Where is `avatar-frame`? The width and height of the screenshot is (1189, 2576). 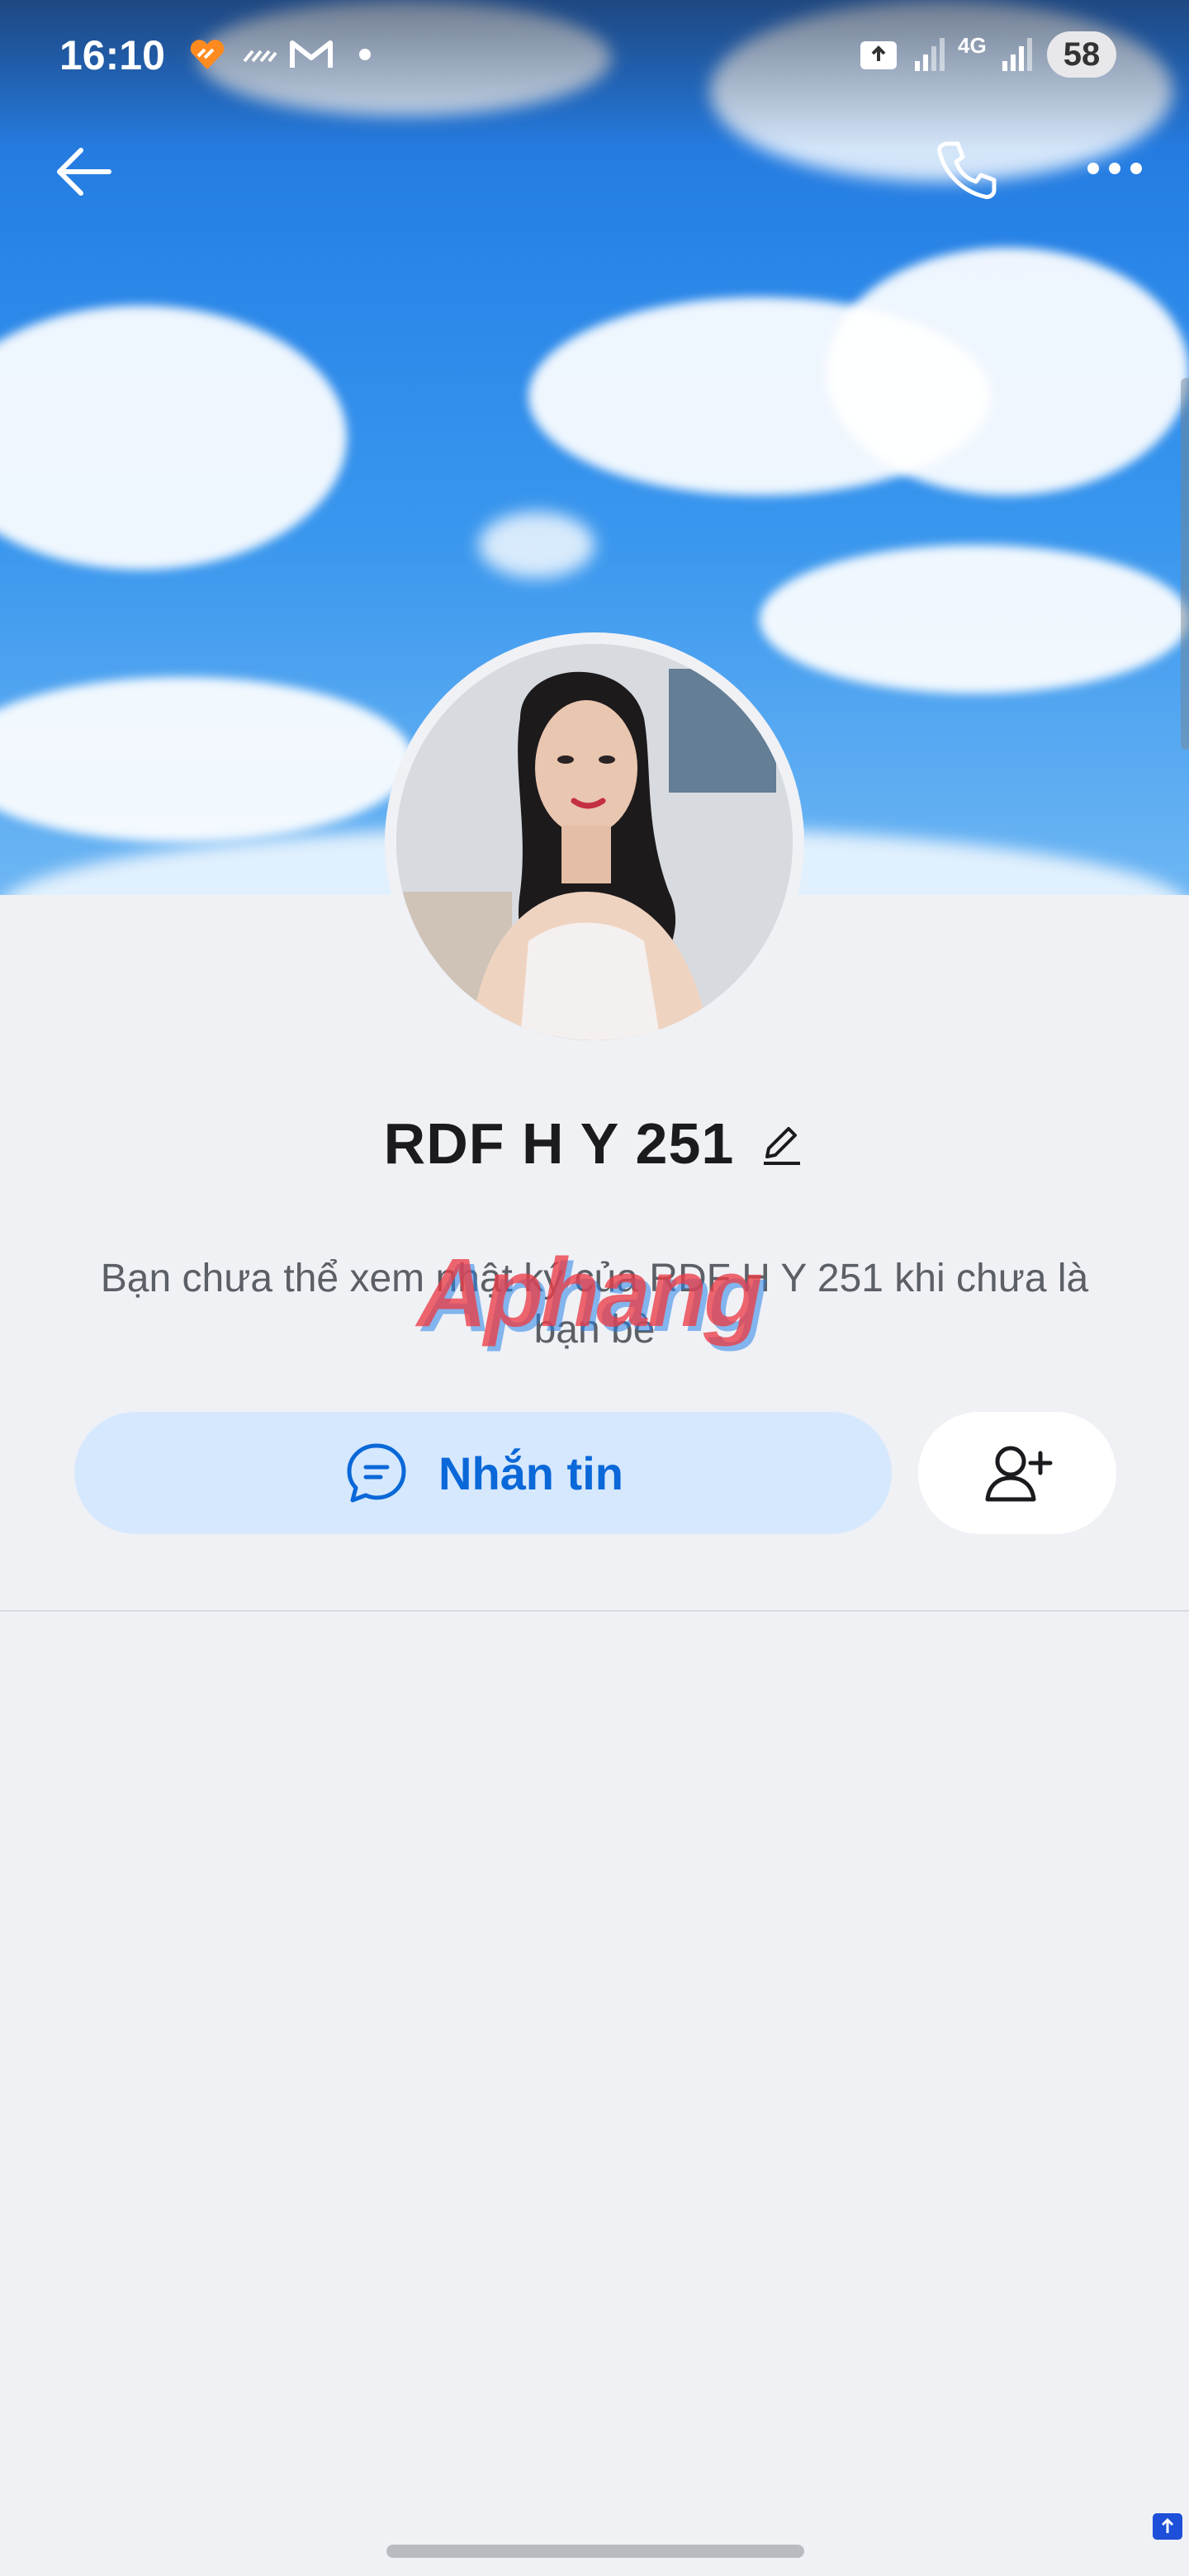 avatar-frame is located at coordinates (594, 842).